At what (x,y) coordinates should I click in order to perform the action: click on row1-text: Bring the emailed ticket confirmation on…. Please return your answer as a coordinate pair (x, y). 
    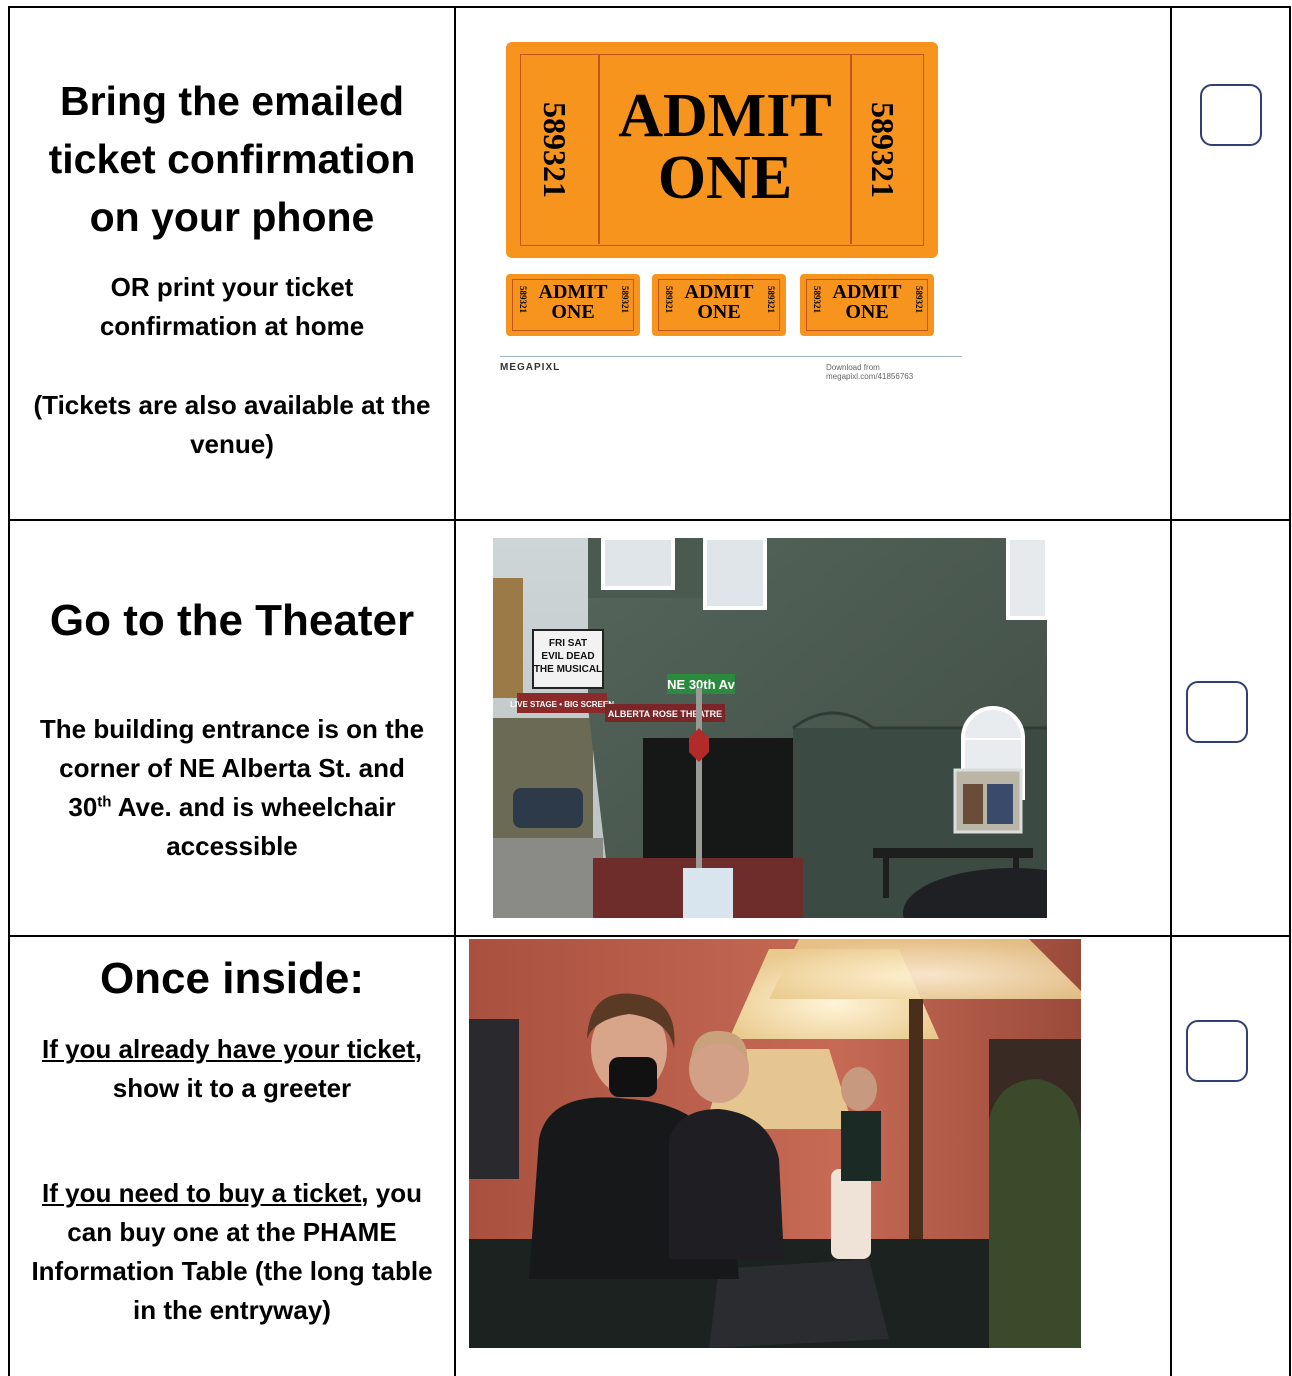
    Looking at the image, I should click on (232, 268).